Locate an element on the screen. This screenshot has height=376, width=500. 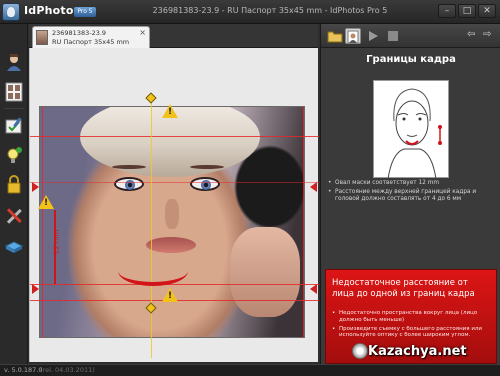
reference-portrait-image is located at coordinates (411, 129).